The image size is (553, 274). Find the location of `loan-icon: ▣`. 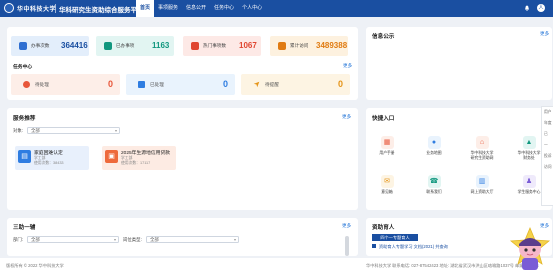

loan-icon: ▣ is located at coordinates (111, 156).